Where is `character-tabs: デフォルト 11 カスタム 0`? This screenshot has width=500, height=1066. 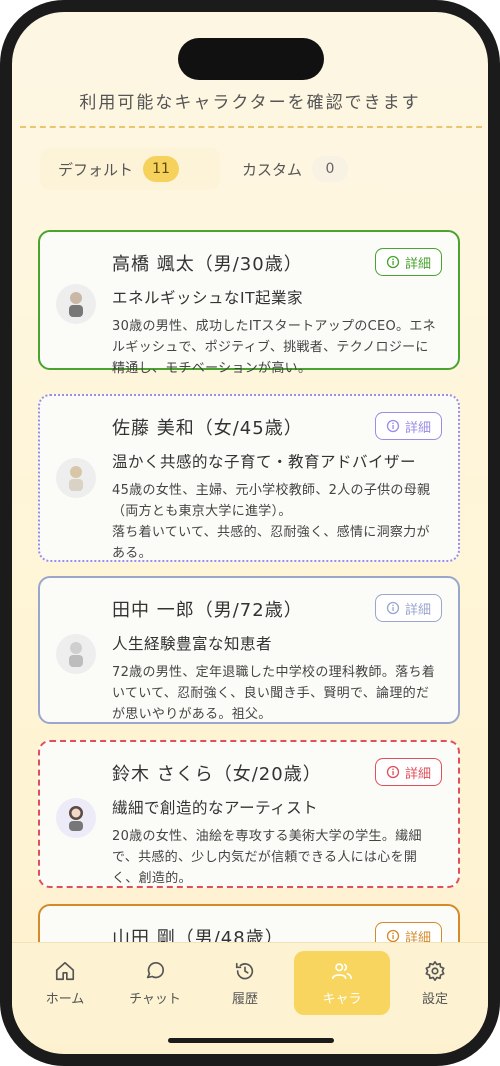 character-tabs: デフォルト 11 カスタム 0 is located at coordinates (250, 169).